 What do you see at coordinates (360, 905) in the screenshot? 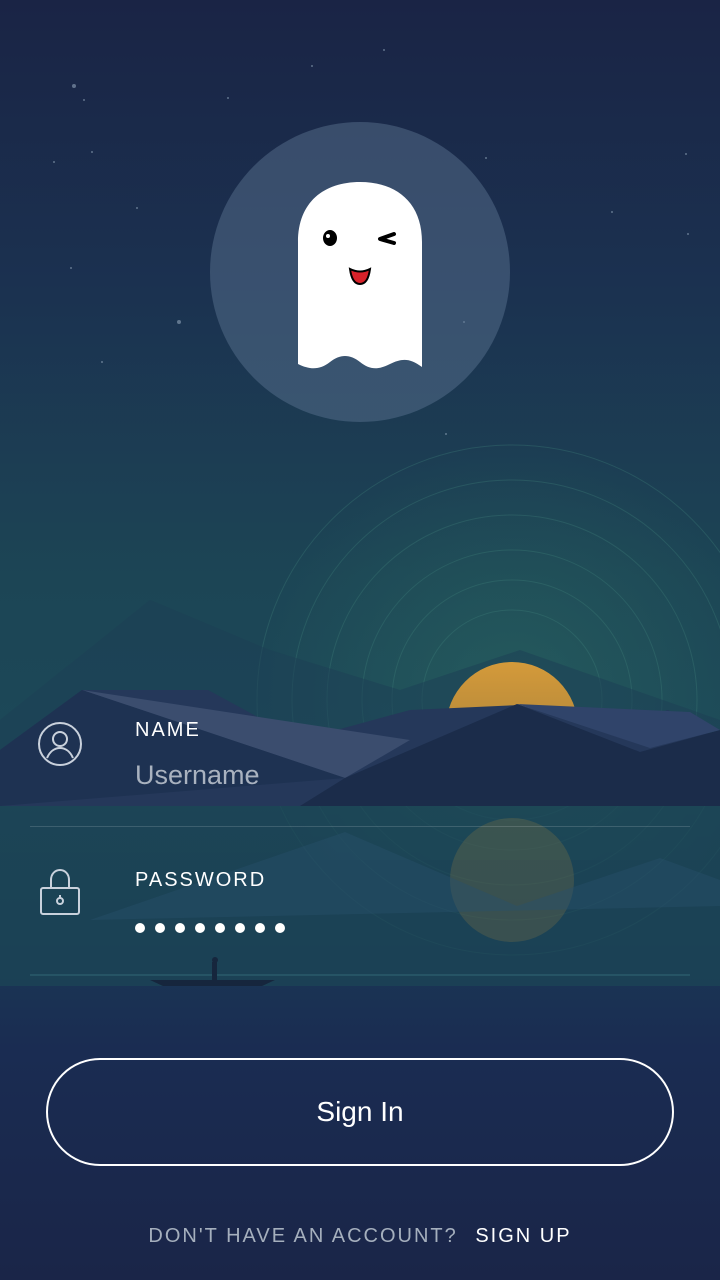
I see `password-field: PASSWORD` at bounding box center [360, 905].